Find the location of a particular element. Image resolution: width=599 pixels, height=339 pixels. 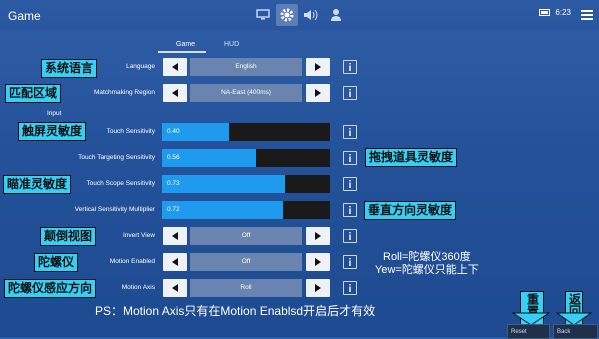

axis-prev-button is located at coordinates (175, 288).